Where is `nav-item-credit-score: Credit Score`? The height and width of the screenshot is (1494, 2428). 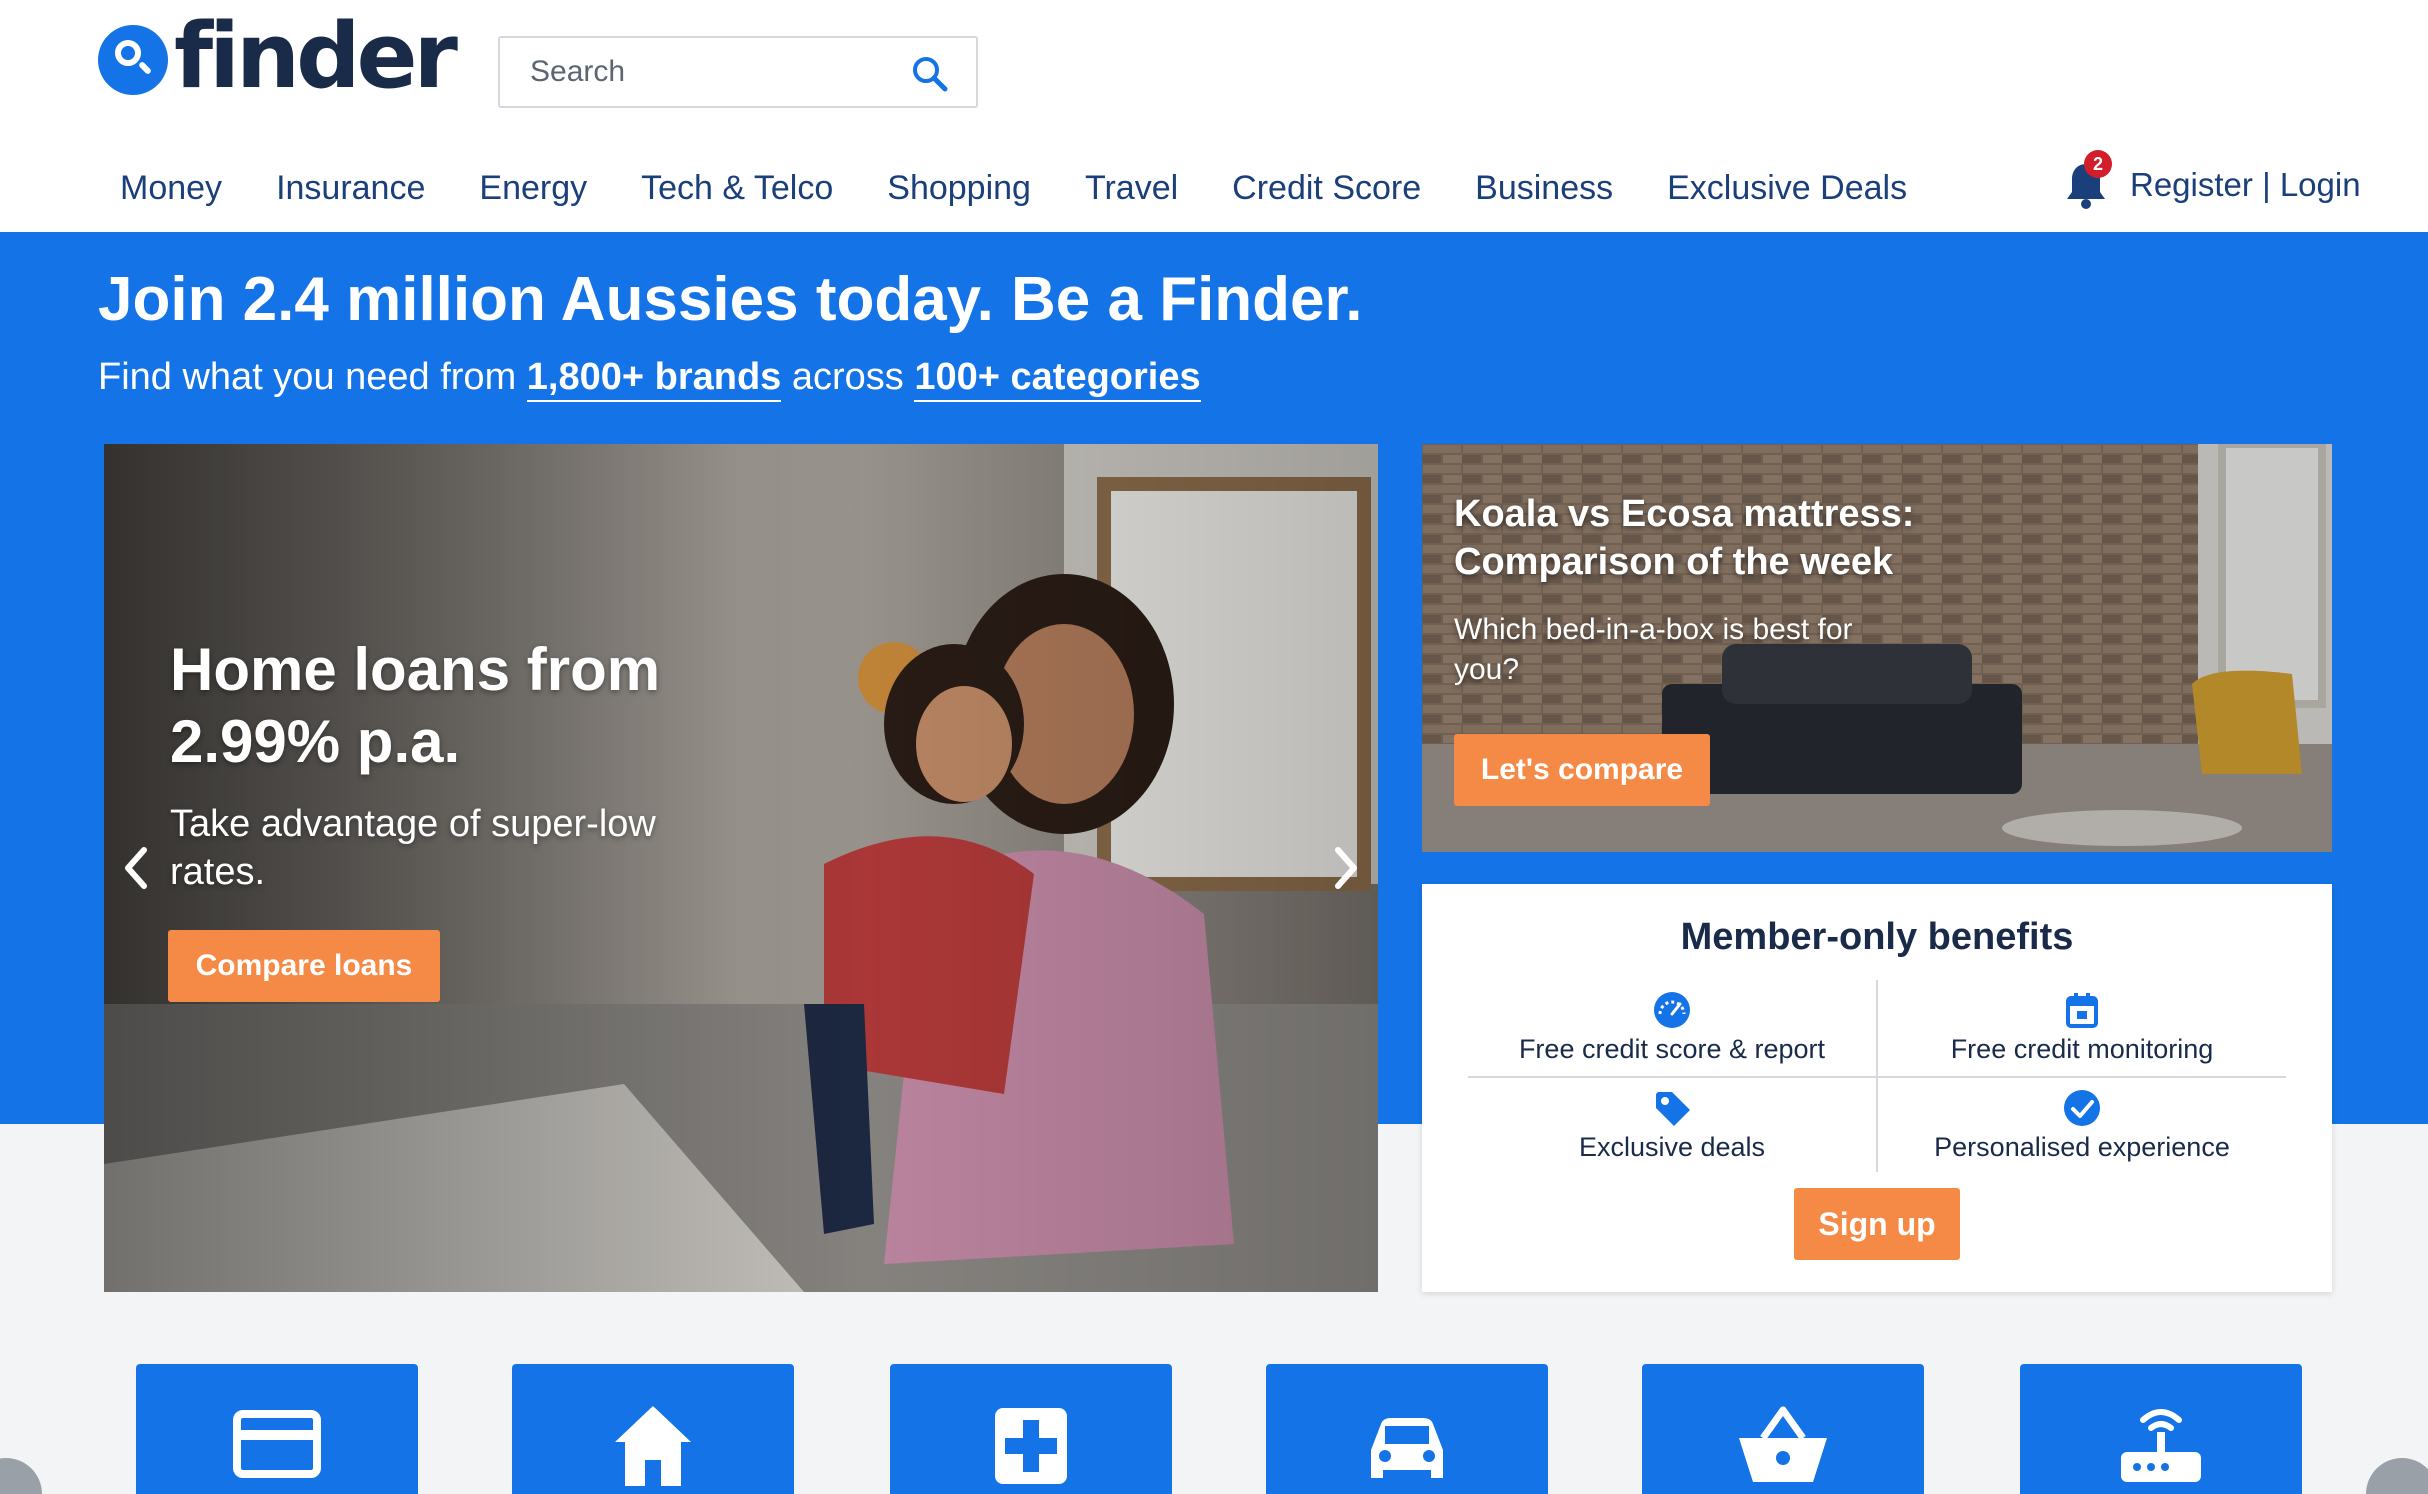 nav-item-credit-score: Credit Score is located at coordinates (1326, 188).